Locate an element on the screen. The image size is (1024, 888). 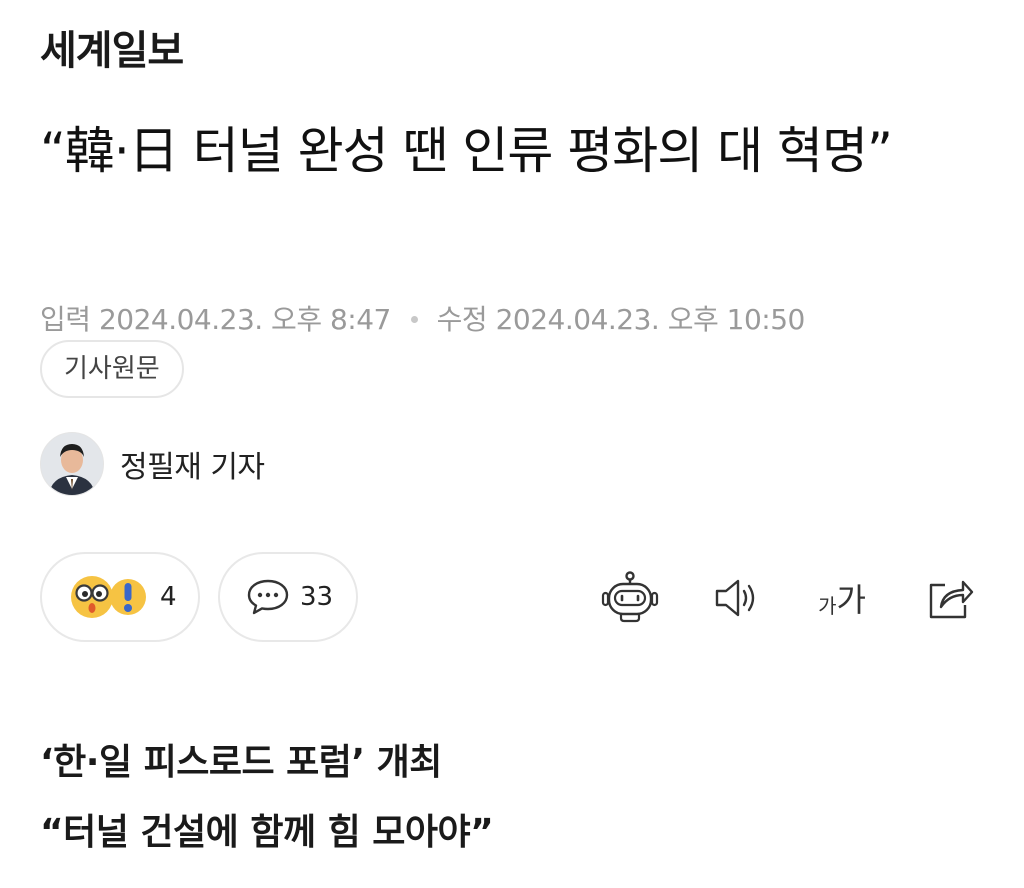
subheading-line: ‘한·일 피스로드 포럼’ 개최 is located at coordinates (241, 762).